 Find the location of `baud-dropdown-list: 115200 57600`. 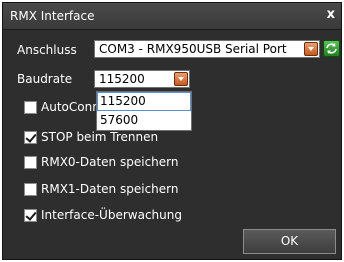

baud-dropdown-list: 115200 57600 is located at coordinates (144, 111).